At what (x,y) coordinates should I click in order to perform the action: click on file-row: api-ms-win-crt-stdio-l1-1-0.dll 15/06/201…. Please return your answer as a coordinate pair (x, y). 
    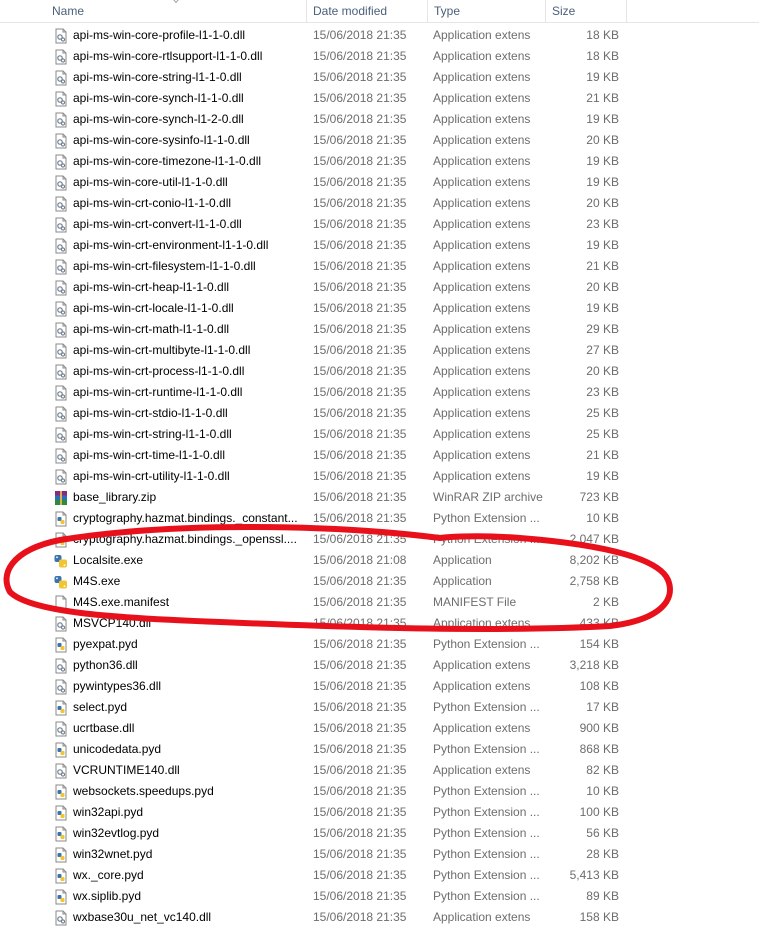
    Looking at the image, I should click on (379, 413).